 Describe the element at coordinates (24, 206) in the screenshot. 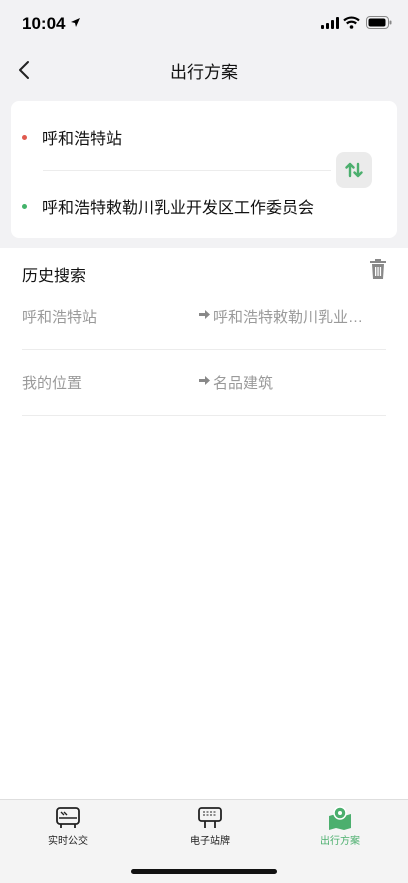

I see `end-dot-icon` at that location.